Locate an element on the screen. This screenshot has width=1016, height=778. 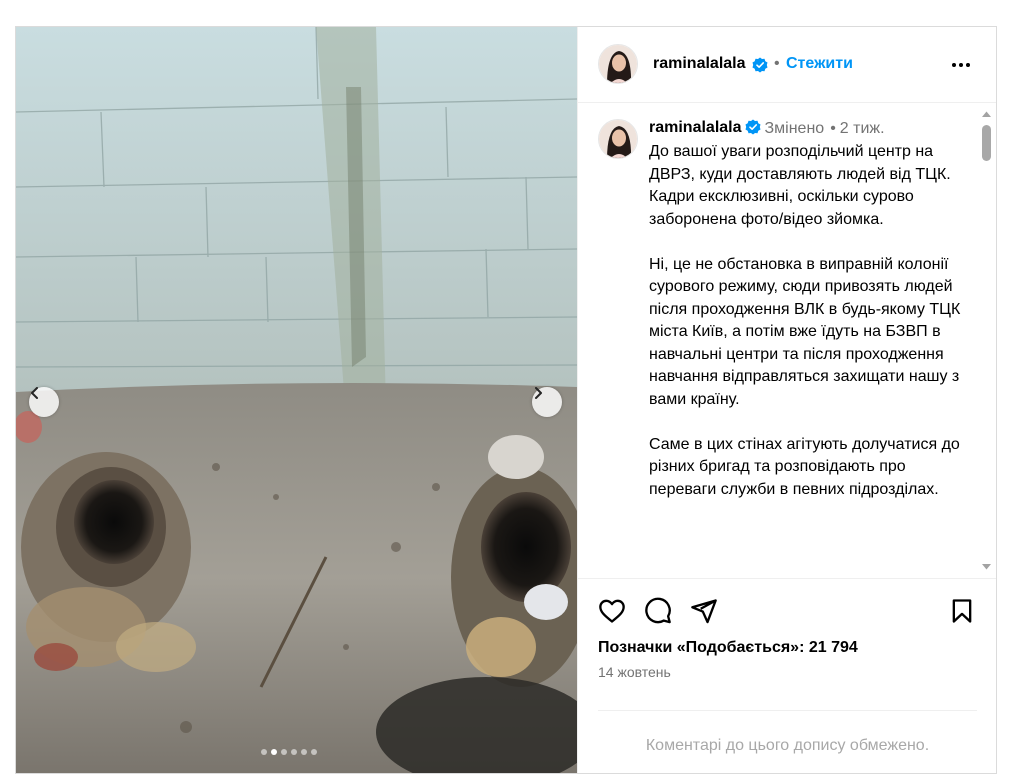
carousel-prev-button is located at coordinates (44, 402).